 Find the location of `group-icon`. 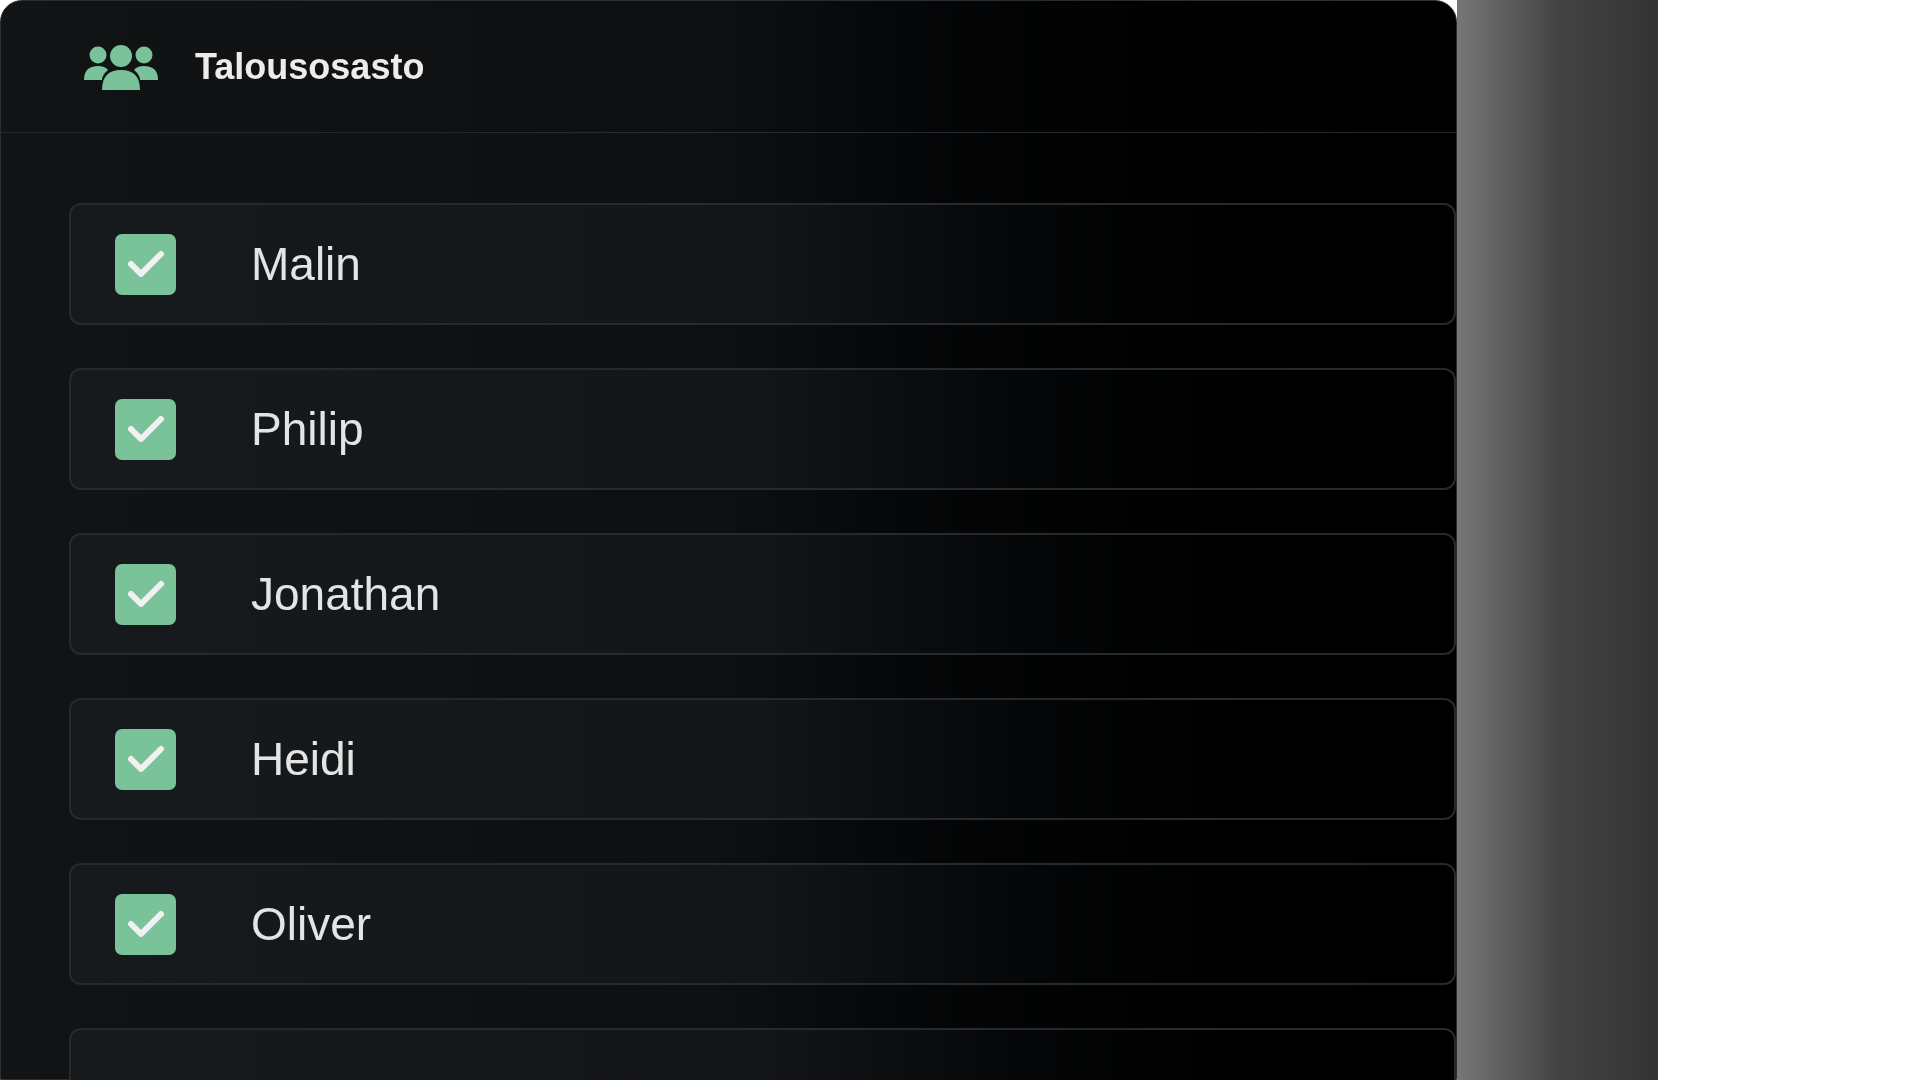

group-icon is located at coordinates (121, 66).